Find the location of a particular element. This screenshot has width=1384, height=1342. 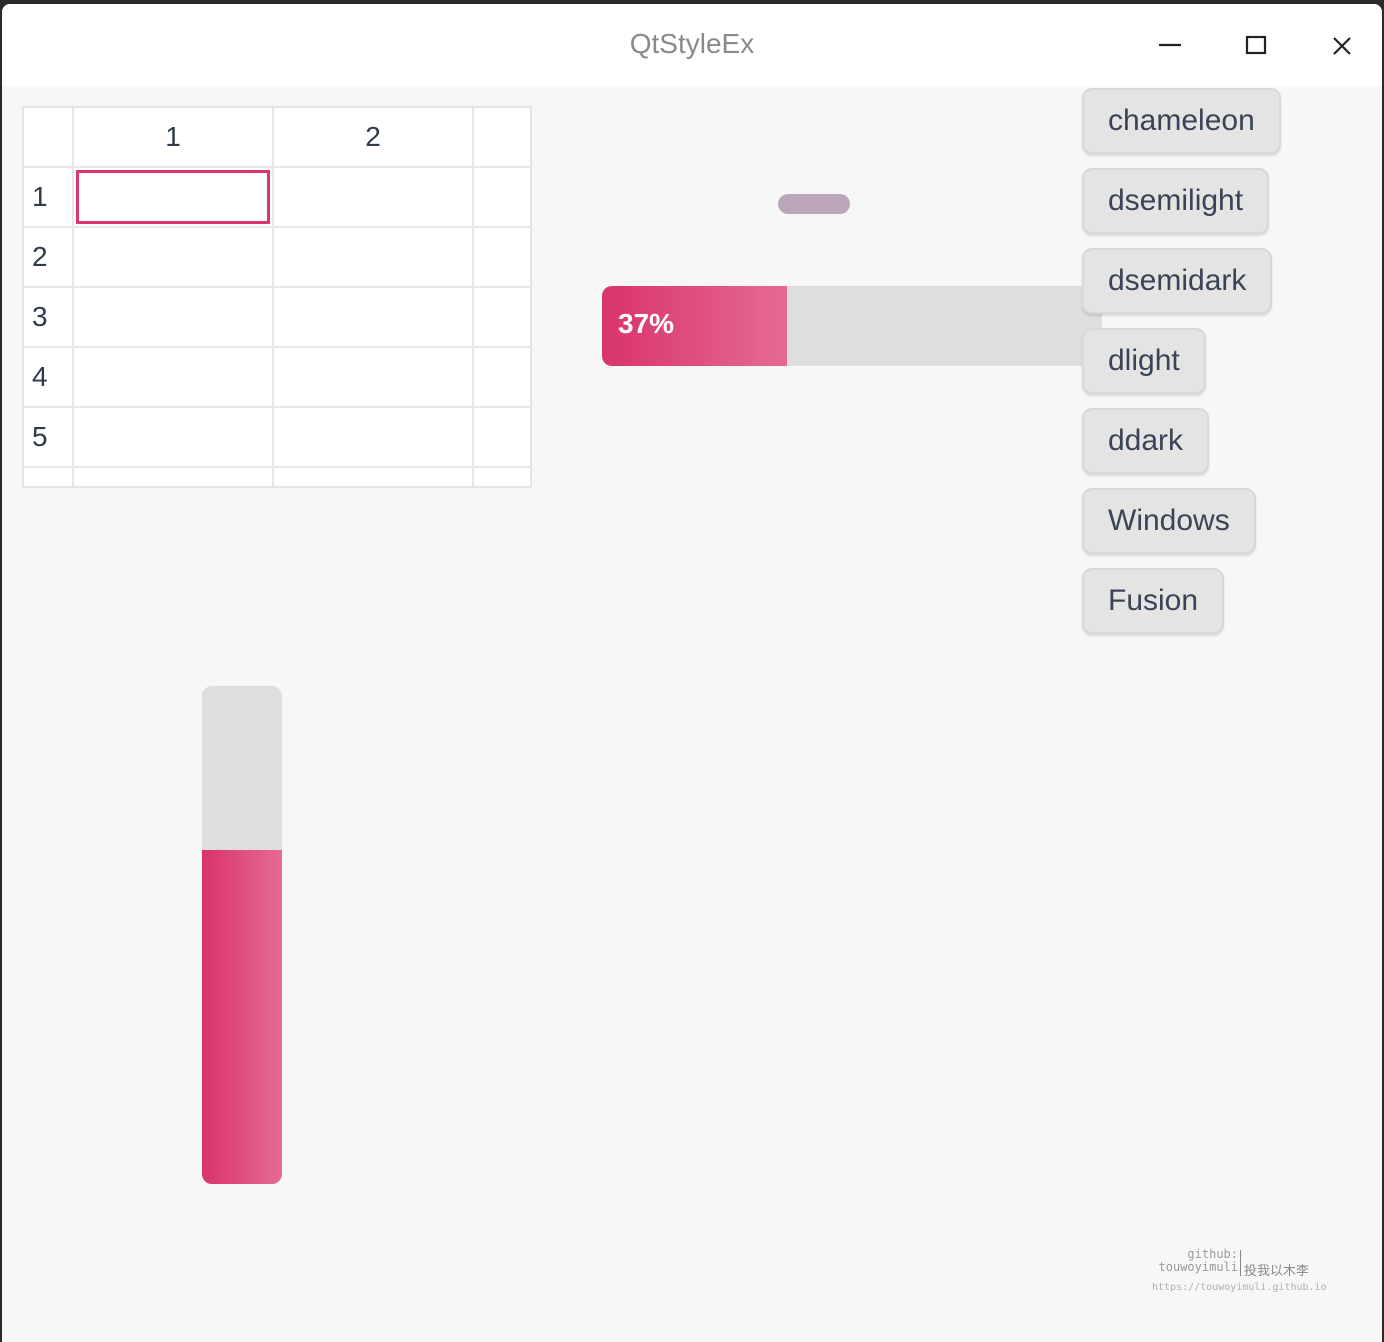

table-widget: 1 2 12345 is located at coordinates (277, 297).